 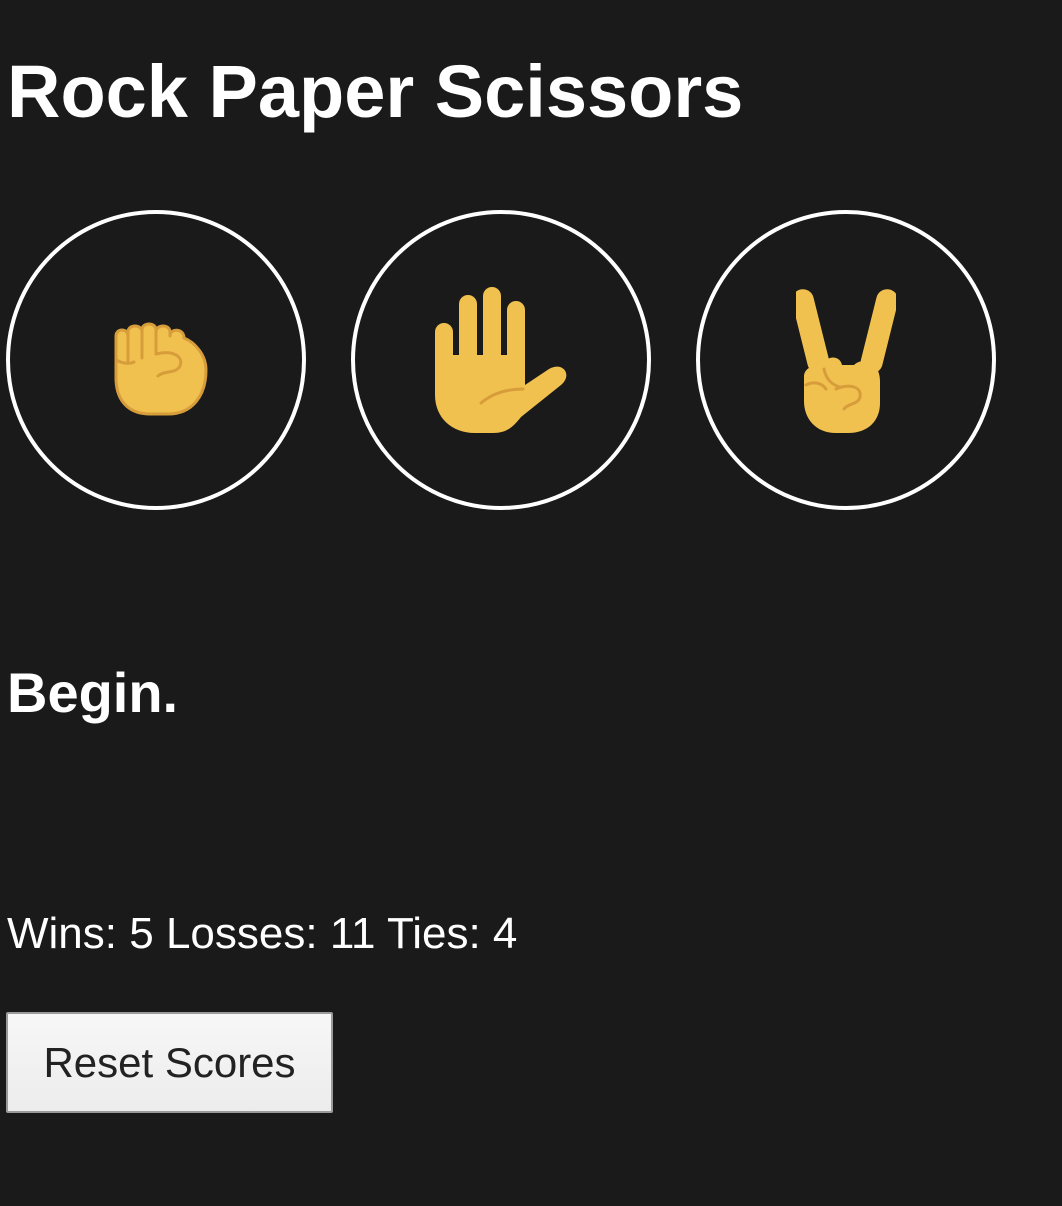 I want to click on ties-count: 4, so click(x=505, y=933).